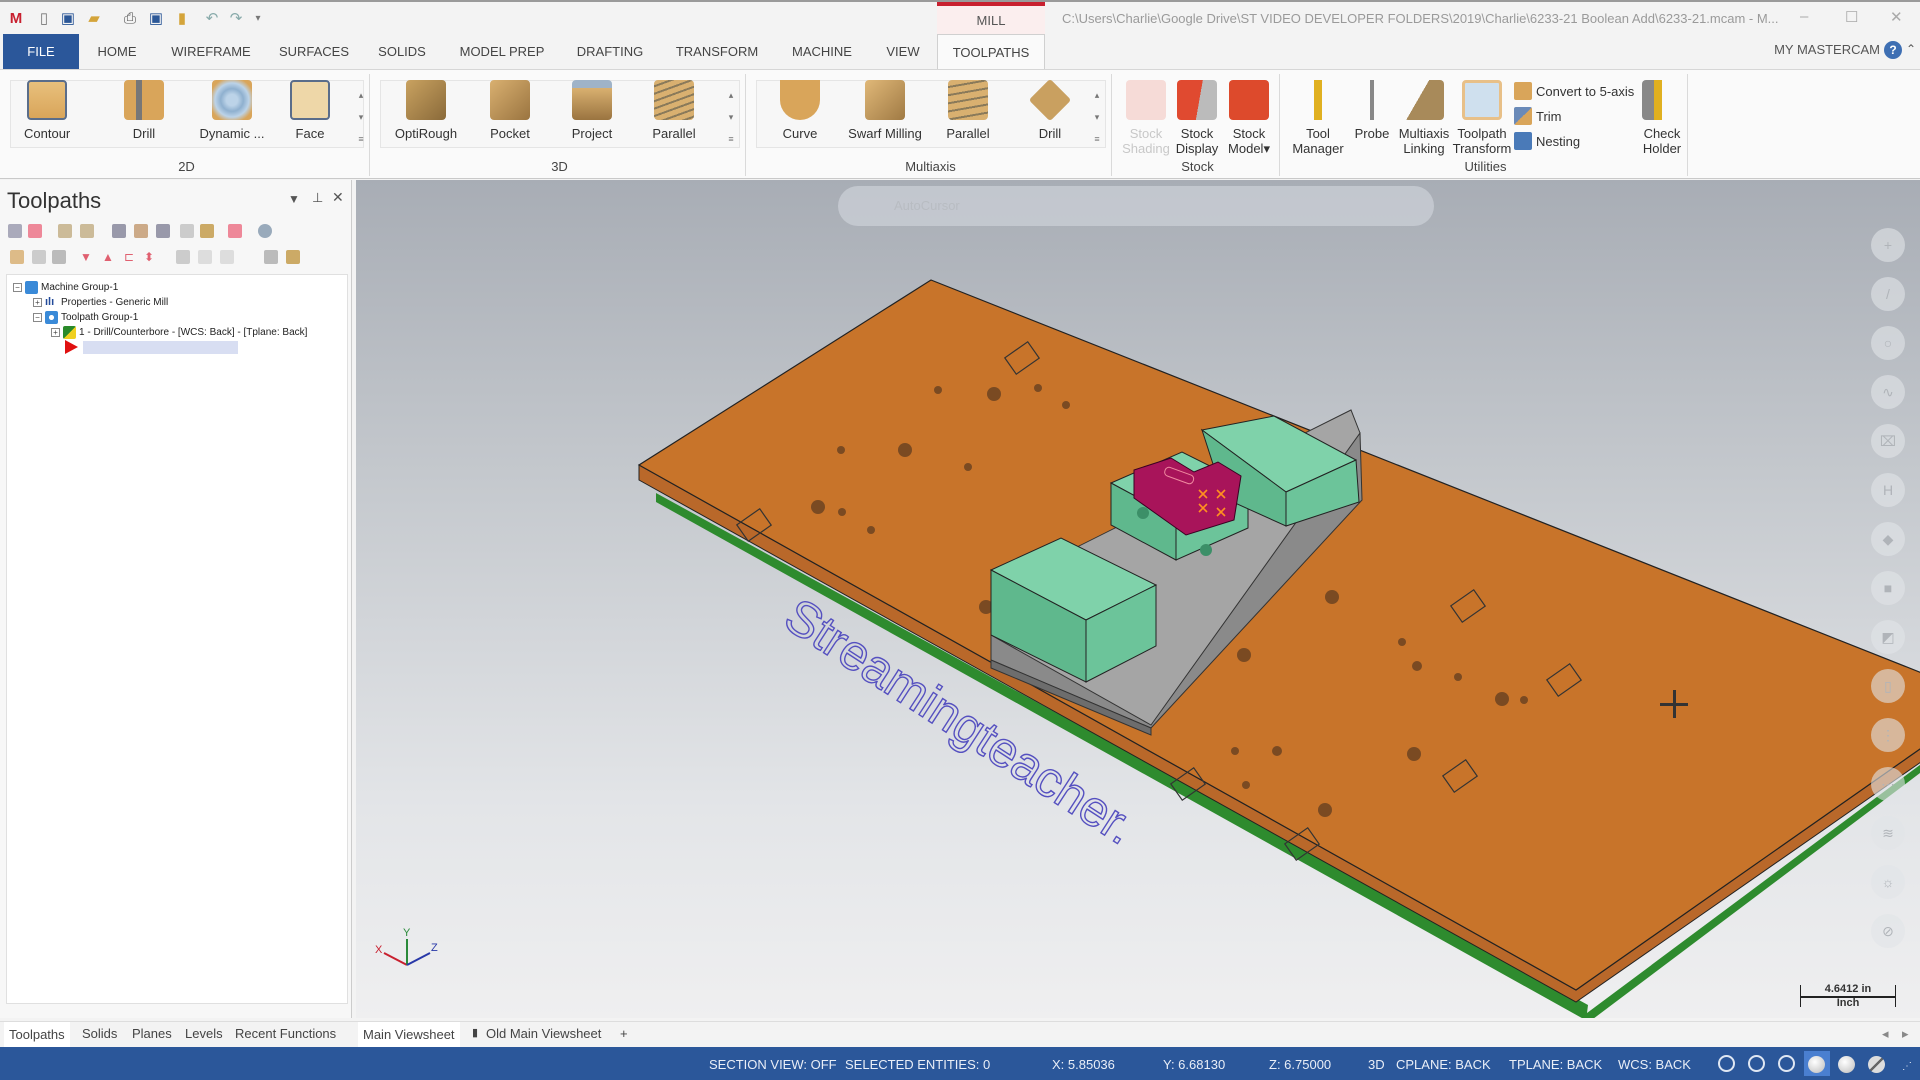  I want to click on insert-arrow-marker, so click(71, 347).